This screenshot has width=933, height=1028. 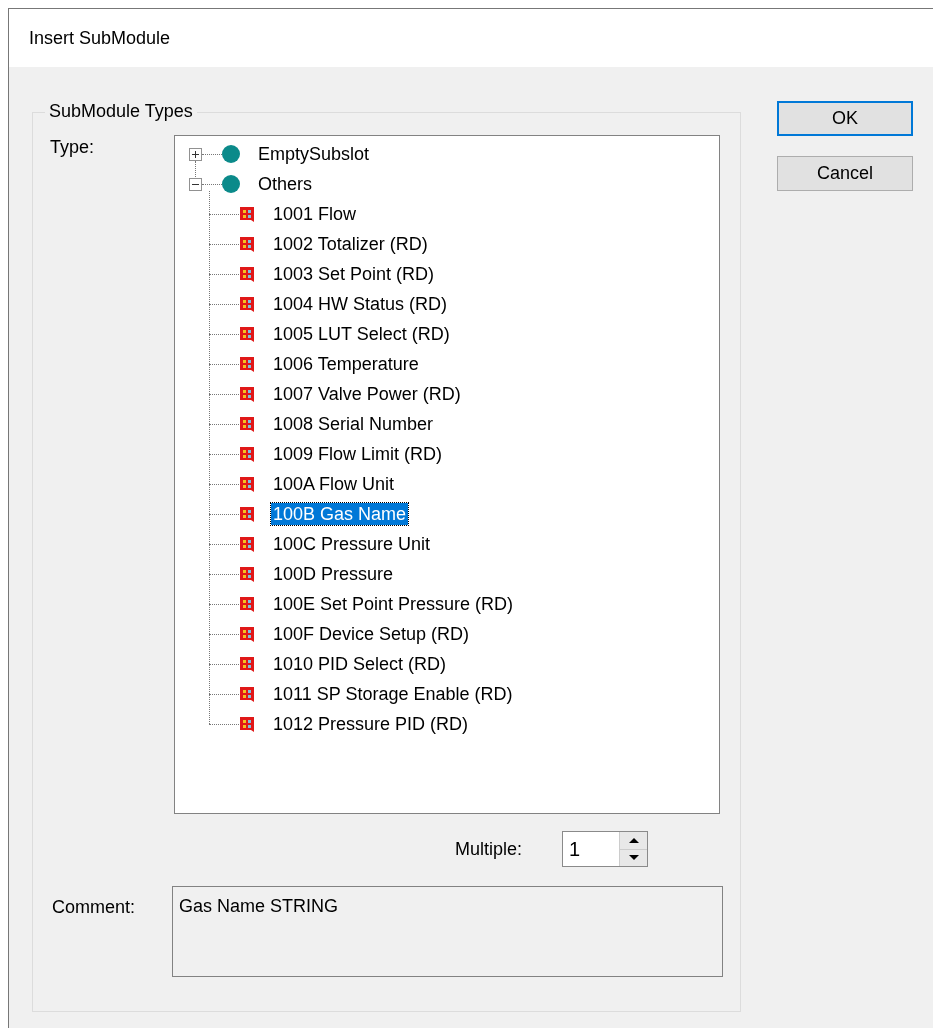 I want to click on window-title: Insert SubModule, so click(x=100, y=38).